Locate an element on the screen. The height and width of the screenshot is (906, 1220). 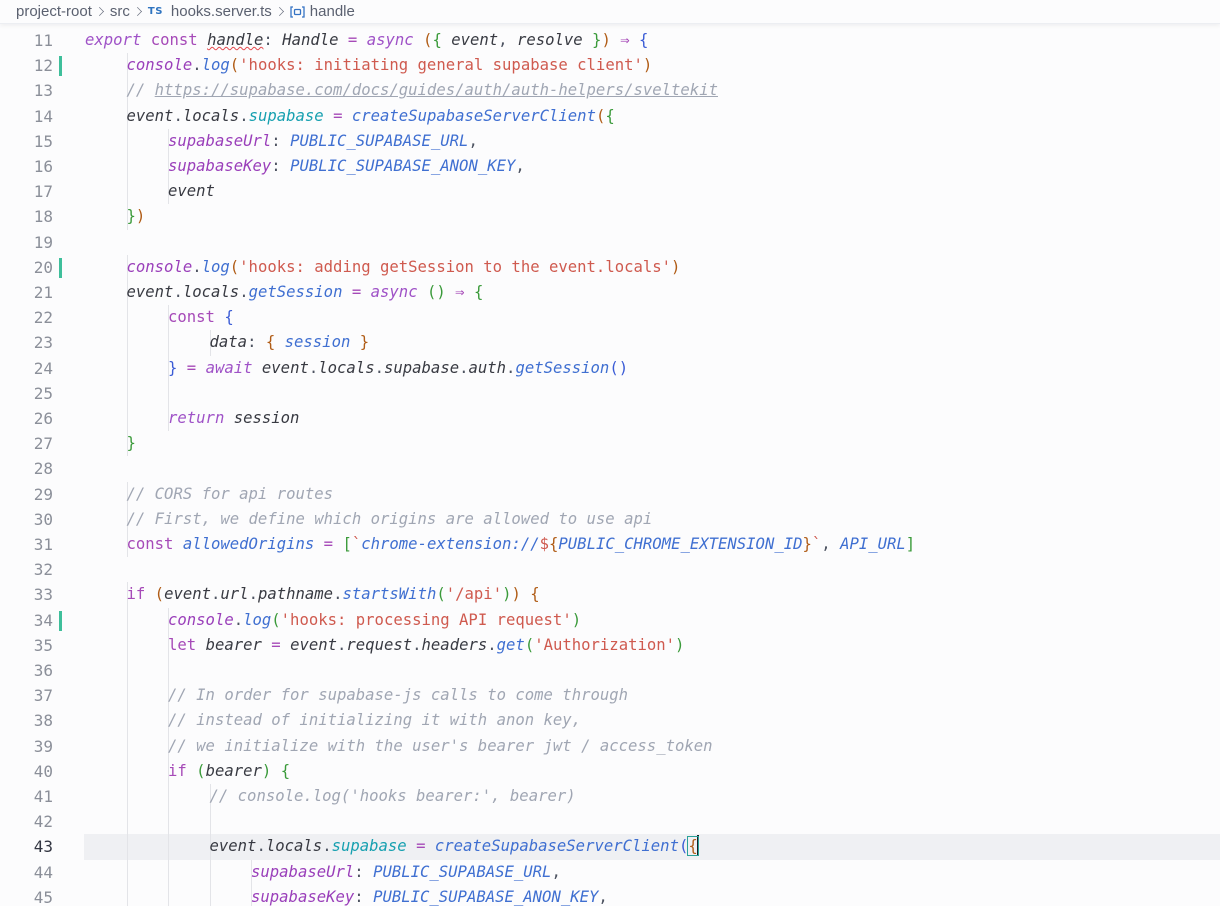
line-number: 14 is located at coordinates (26, 116).